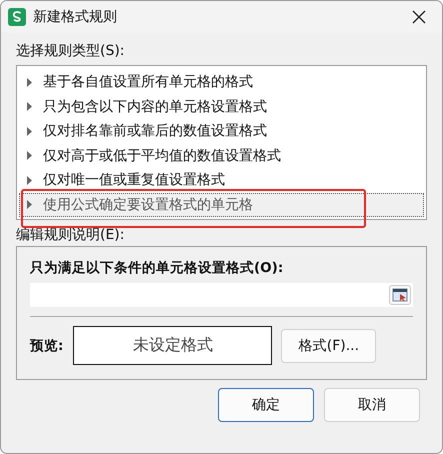 Image resolution: width=443 pixels, height=454 pixels. What do you see at coordinates (172, 345) in the screenshot?
I see `preview-box: 未设定格式` at bounding box center [172, 345].